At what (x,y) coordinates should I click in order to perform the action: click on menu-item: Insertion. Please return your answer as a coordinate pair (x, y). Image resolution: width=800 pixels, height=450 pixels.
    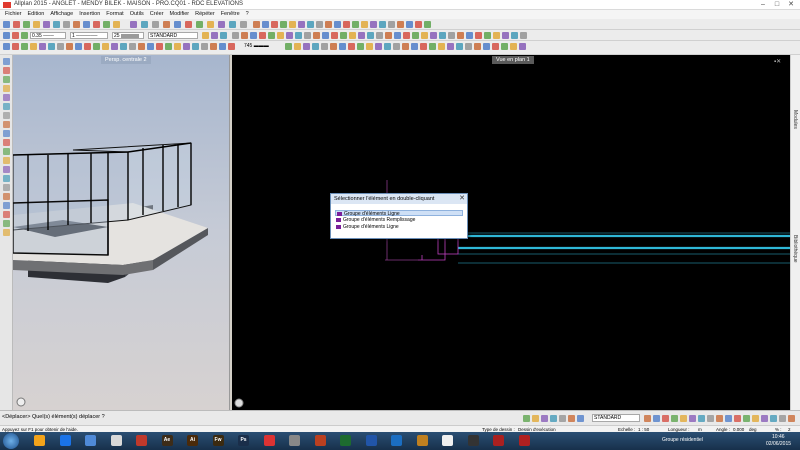
    Looking at the image, I should click on (89, 14).